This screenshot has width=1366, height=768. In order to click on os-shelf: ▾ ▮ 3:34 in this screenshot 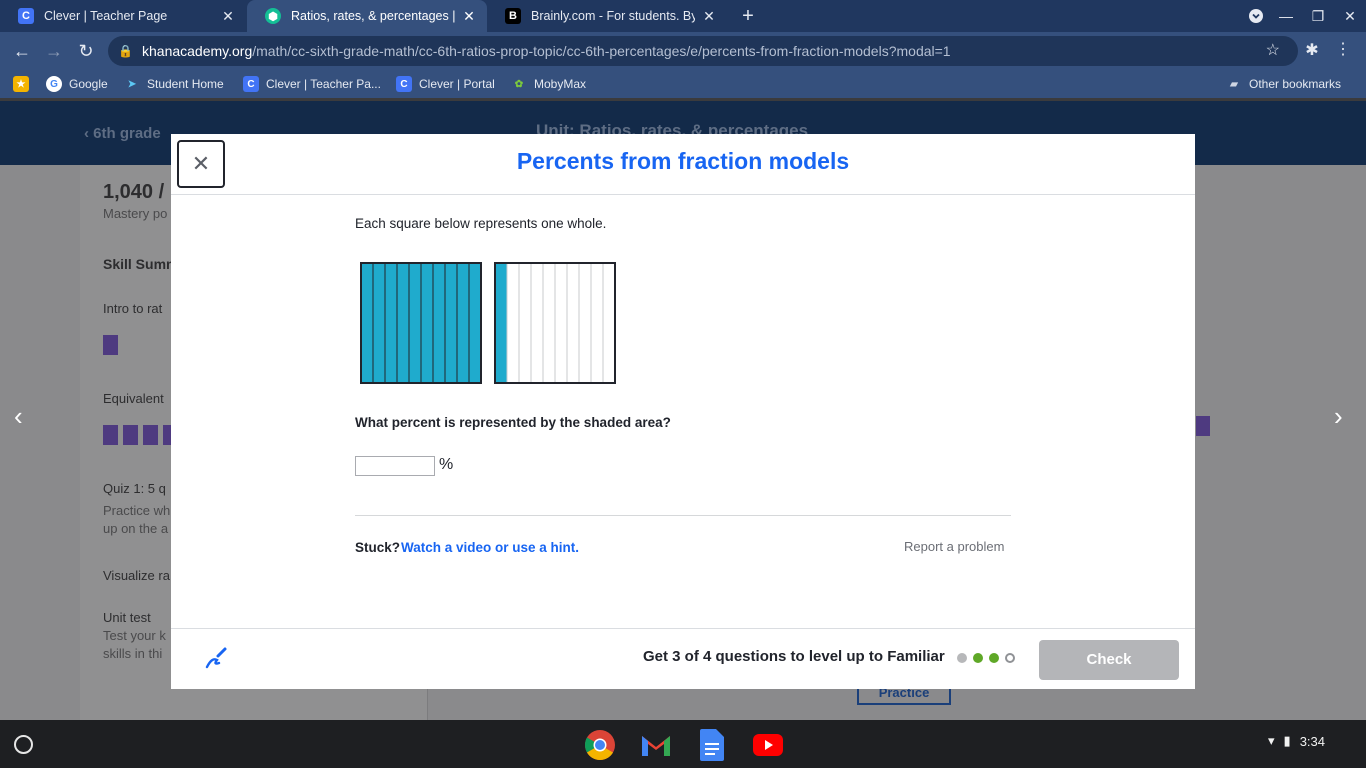, I will do `click(683, 744)`.